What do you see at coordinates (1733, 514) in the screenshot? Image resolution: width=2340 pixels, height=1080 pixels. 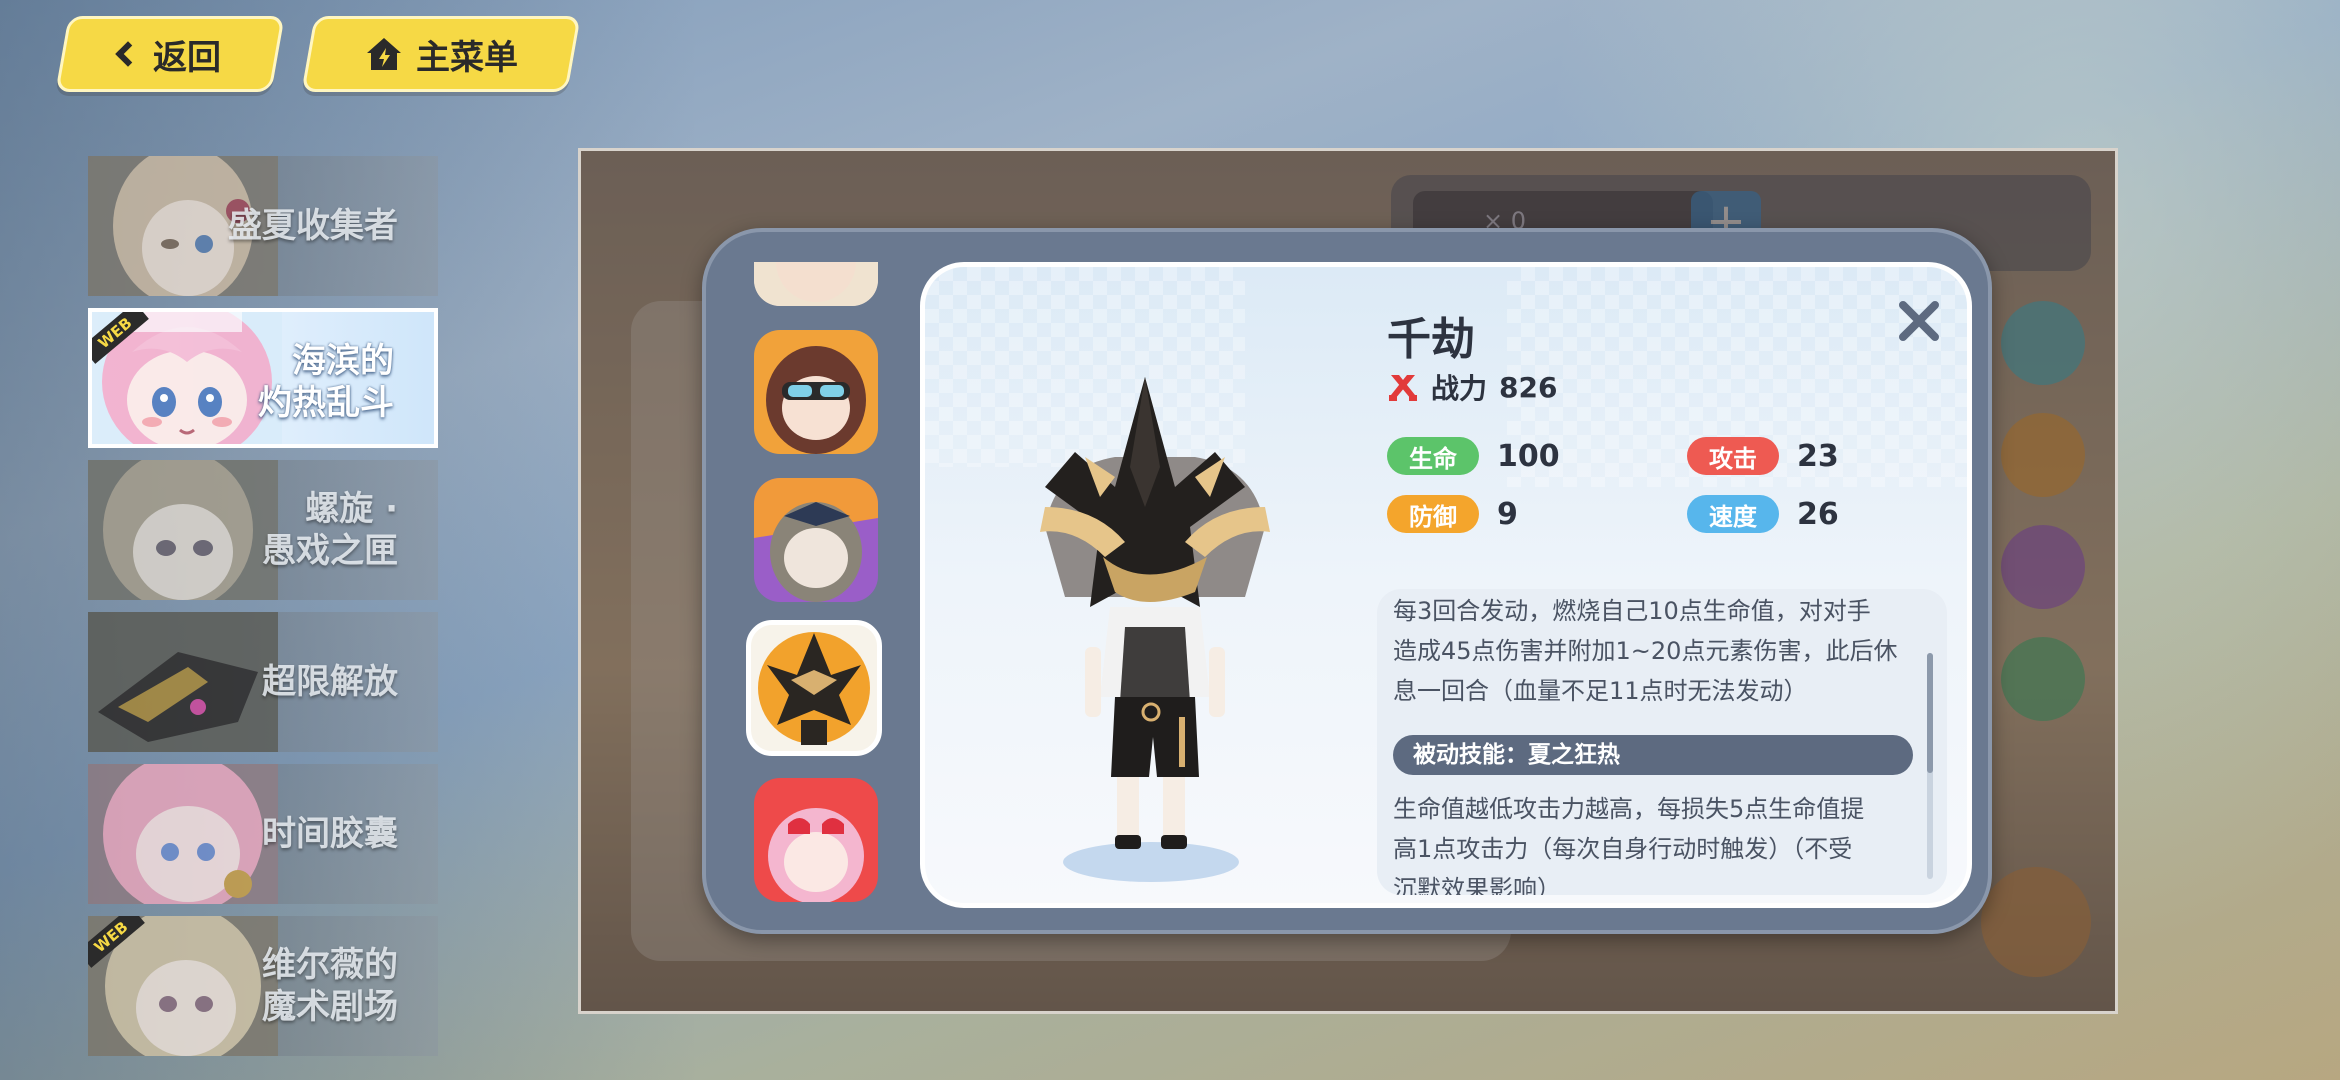 I see `stat-spd-label: 速度` at bounding box center [1733, 514].